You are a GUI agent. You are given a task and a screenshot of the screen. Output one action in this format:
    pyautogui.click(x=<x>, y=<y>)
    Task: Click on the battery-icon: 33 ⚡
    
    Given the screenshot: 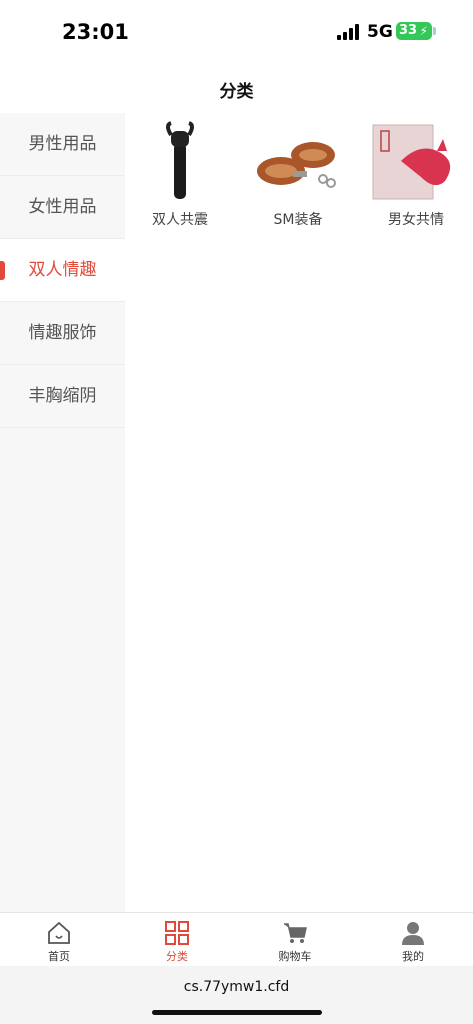 What is the action you would take?
    pyautogui.click(x=414, y=31)
    